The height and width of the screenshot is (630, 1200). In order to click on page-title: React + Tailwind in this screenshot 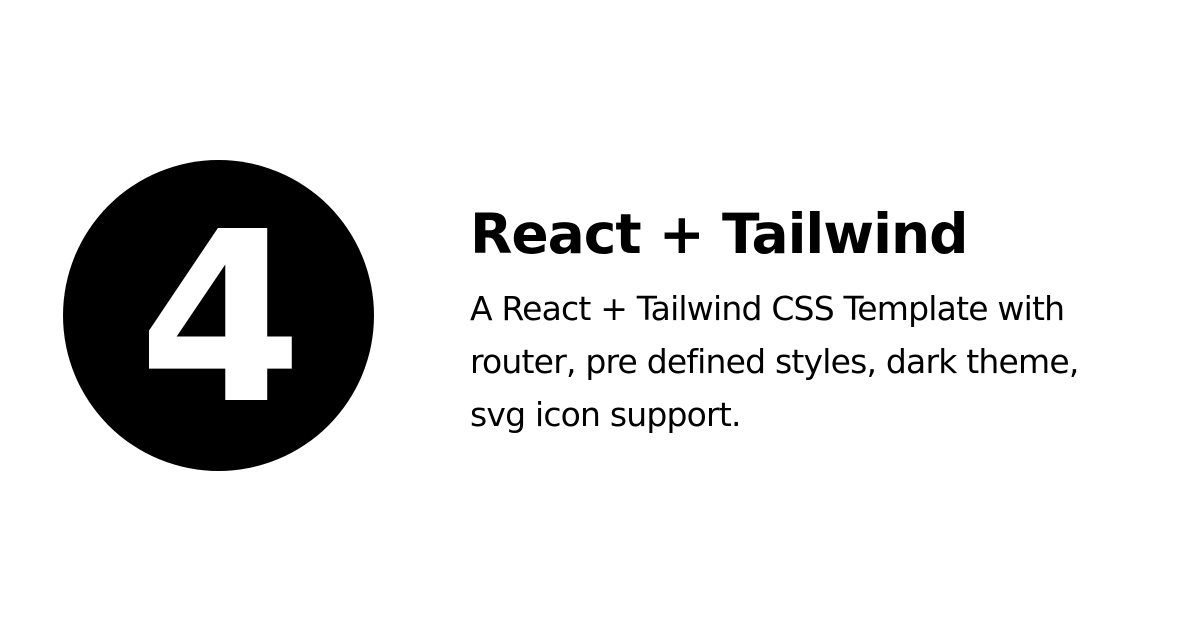, I will do `click(719, 234)`.